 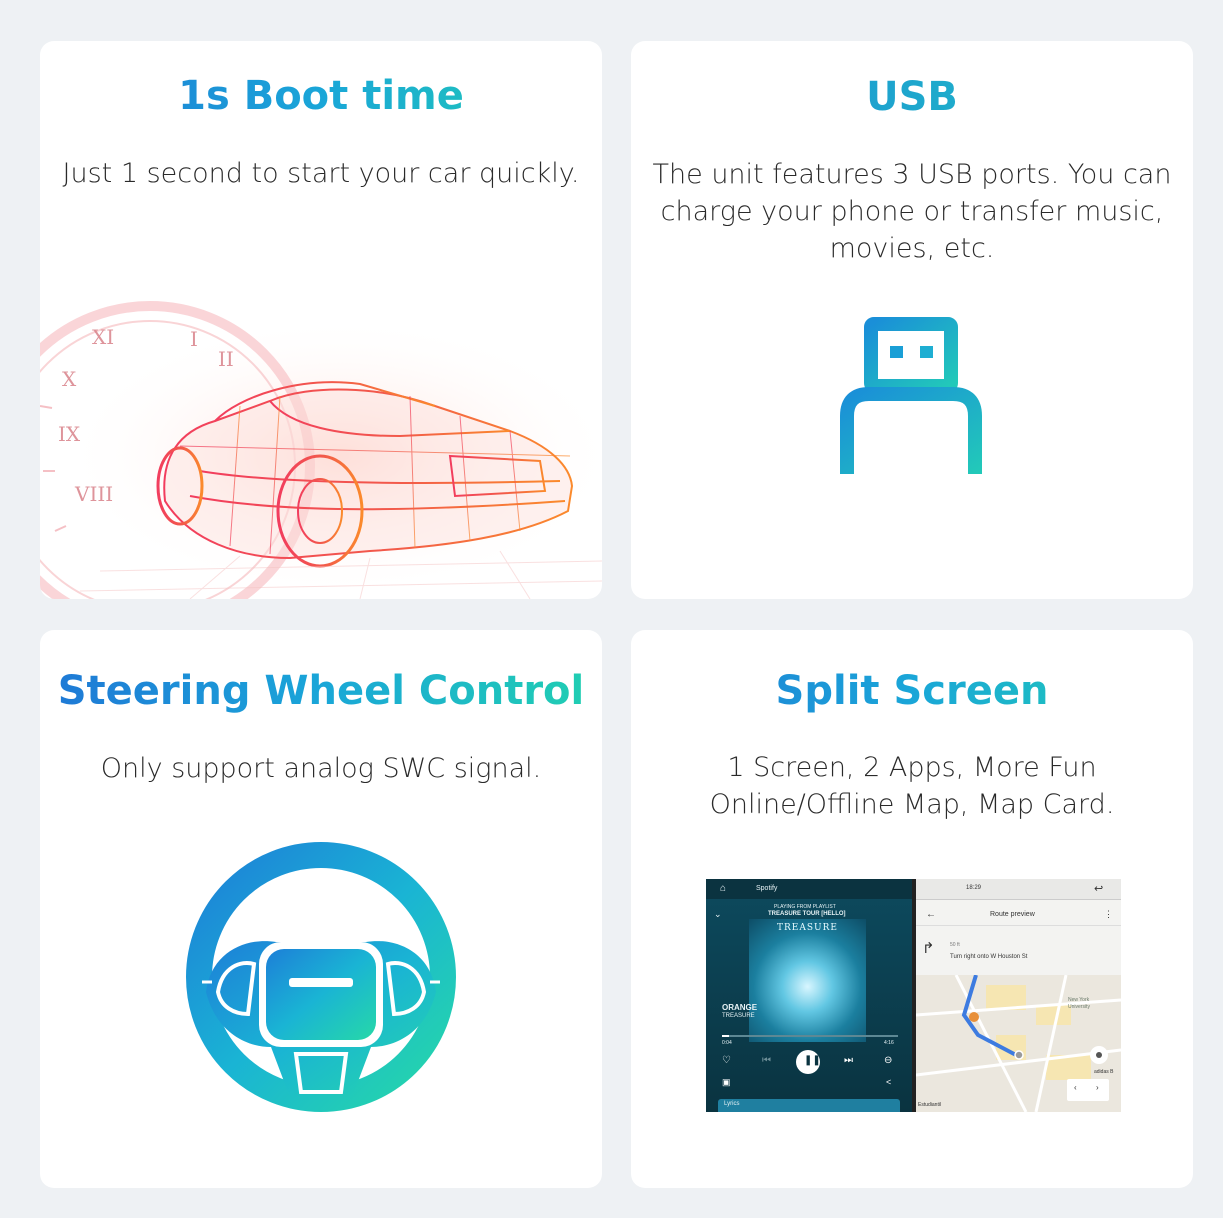 What do you see at coordinates (767, 888) in the screenshot?
I see `app-name: Spotify` at bounding box center [767, 888].